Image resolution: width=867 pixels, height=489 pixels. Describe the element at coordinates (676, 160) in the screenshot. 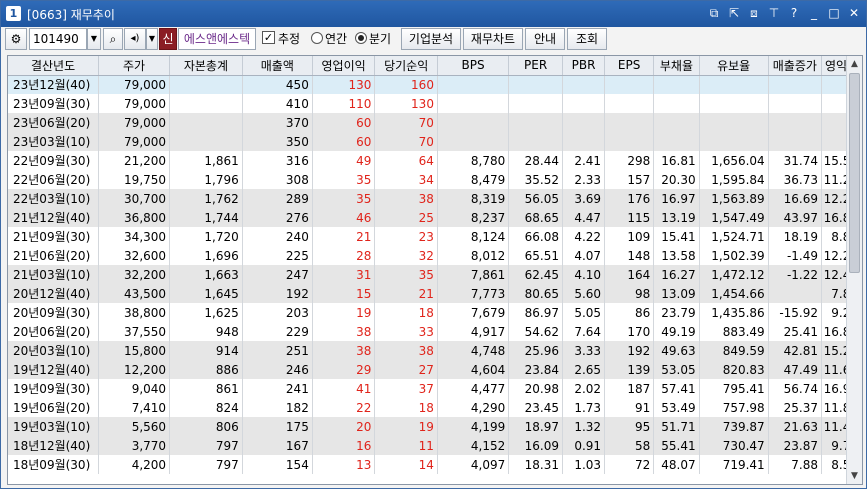

I see `table-cell: 16.81` at that location.